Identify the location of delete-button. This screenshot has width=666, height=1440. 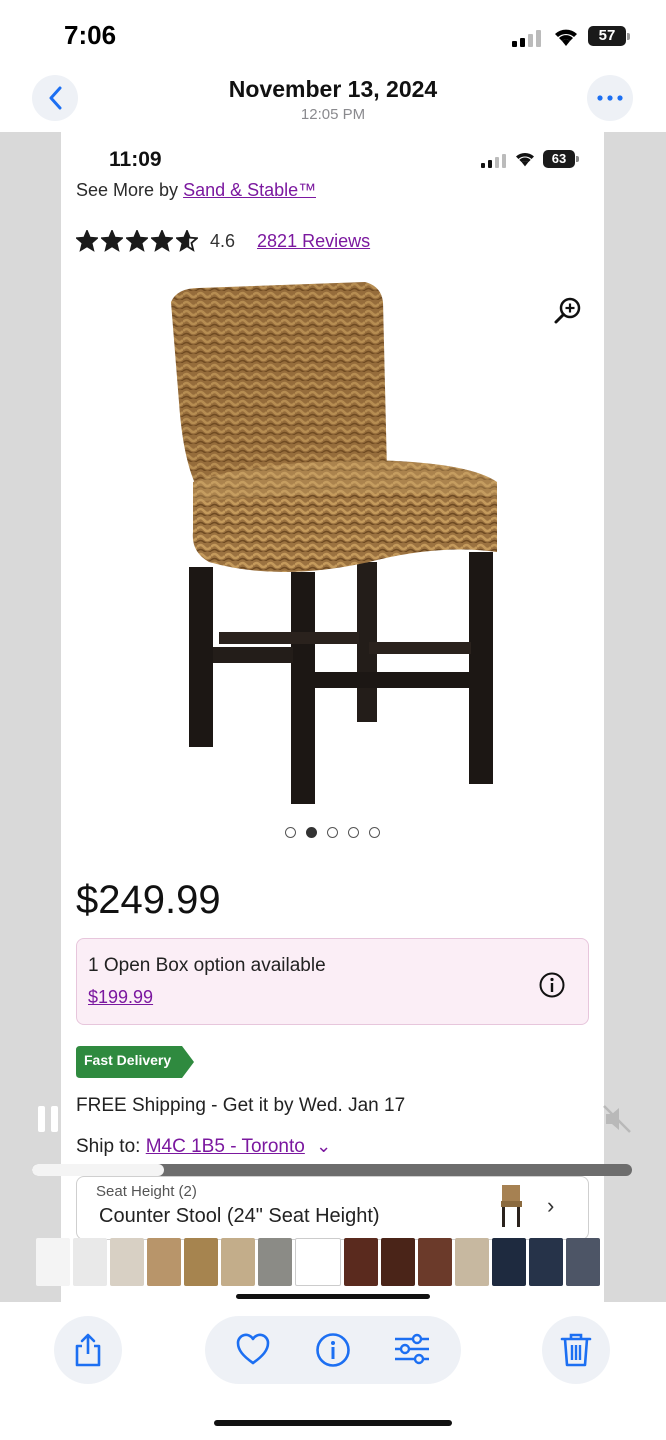
(576, 1350).